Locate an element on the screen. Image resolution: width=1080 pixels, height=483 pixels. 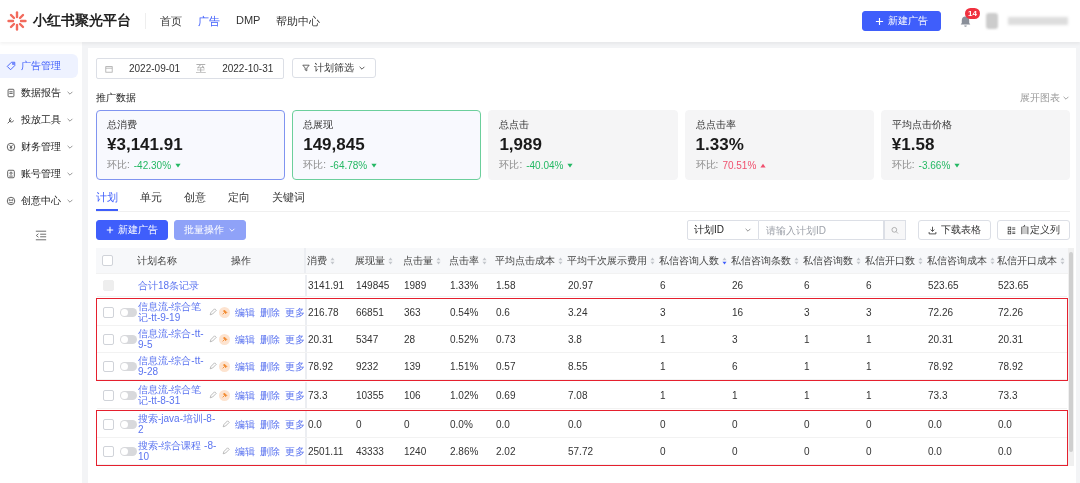
plan-name-link: 信息流-综合笔记-tt-8-31 is located at coordinates (172, 395).